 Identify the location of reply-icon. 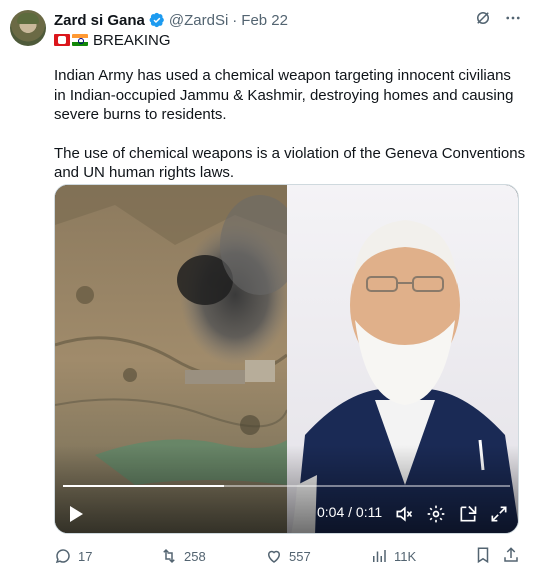
(62, 556).